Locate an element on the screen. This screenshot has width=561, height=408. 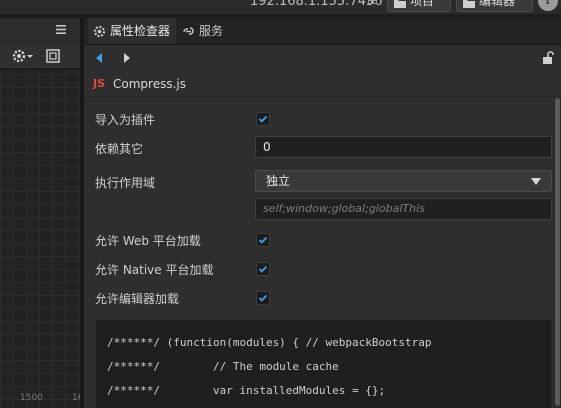
allow-editor-checkbox is located at coordinates (263, 298).